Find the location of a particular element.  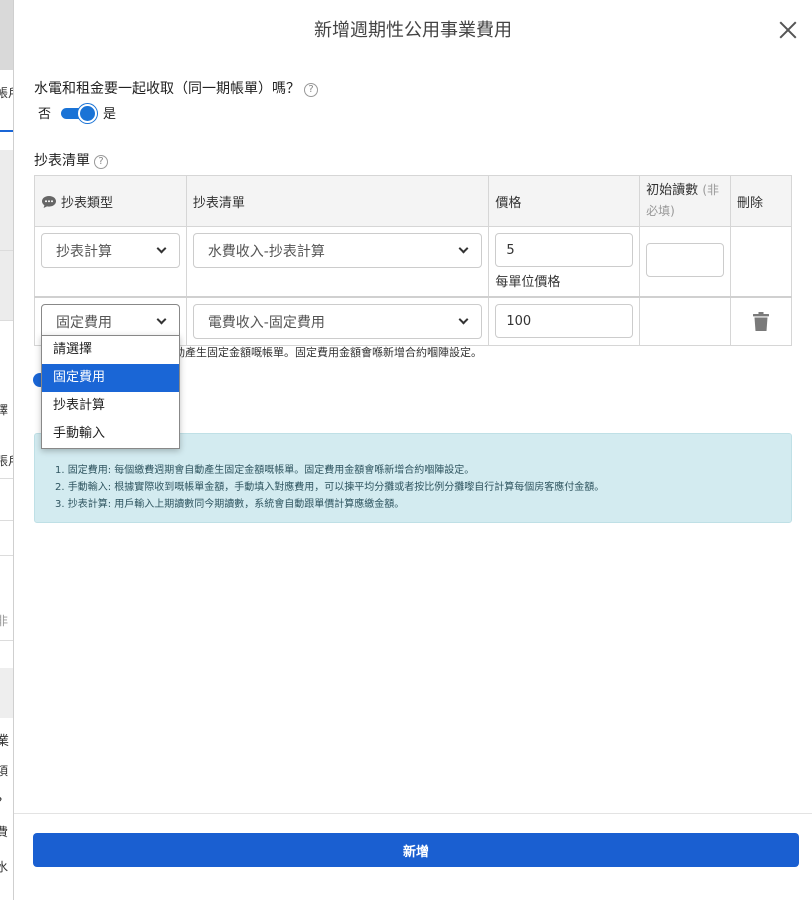

meter-list-select: 水費收入-抄表計算 is located at coordinates (337, 250).